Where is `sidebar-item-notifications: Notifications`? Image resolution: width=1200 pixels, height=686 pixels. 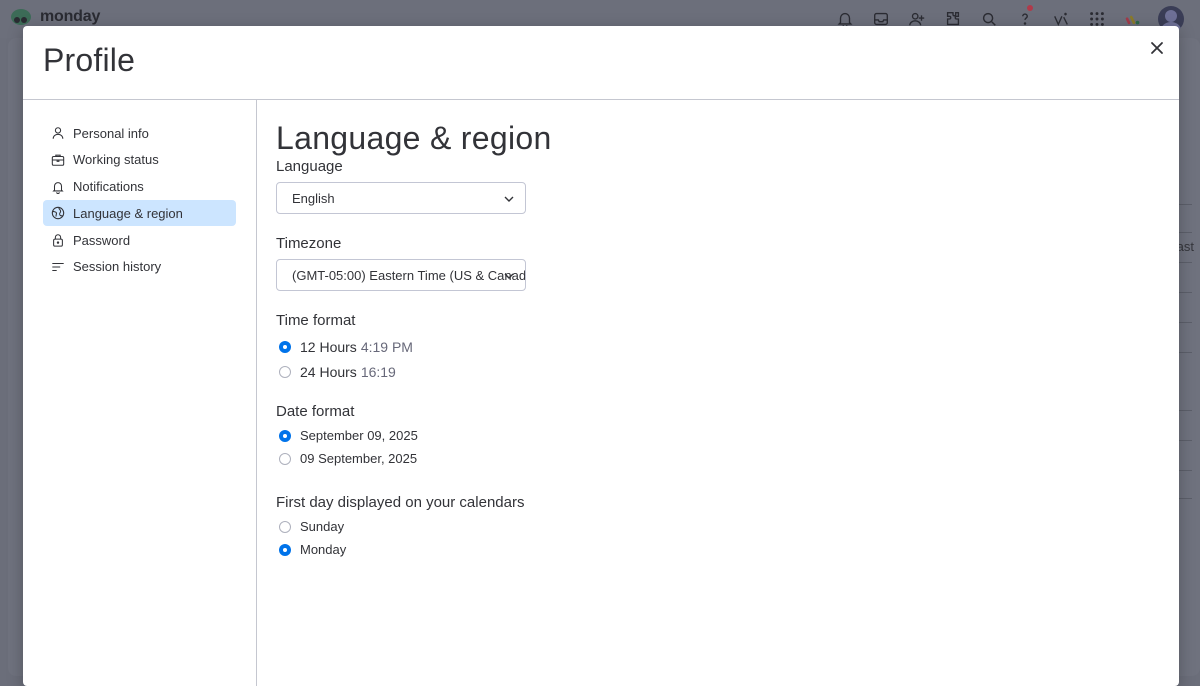 sidebar-item-notifications: Notifications is located at coordinates (139, 187).